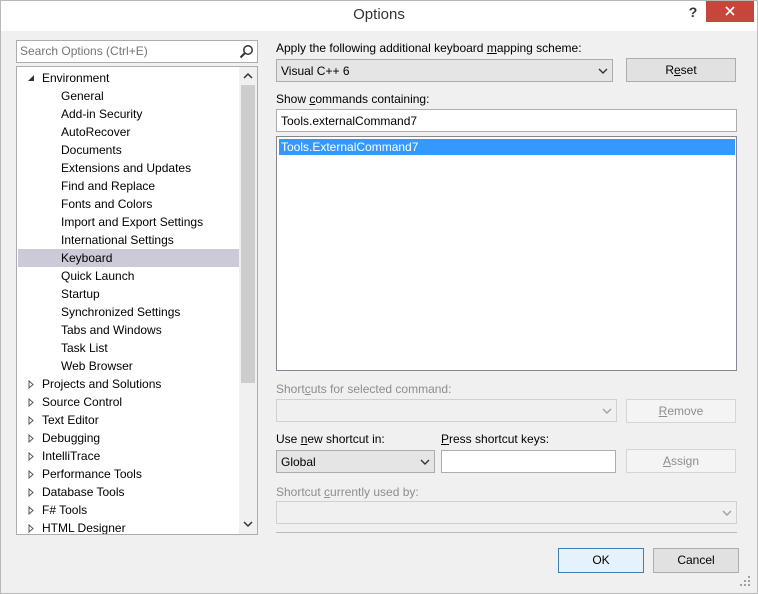  Describe the element at coordinates (84, 528) in the screenshot. I see `tree-item-label: HTML Designer` at that location.